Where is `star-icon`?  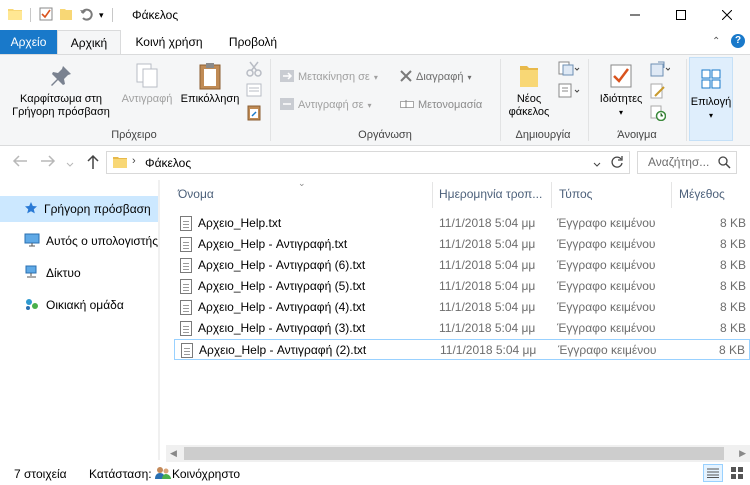 star-icon is located at coordinates (31, 209).